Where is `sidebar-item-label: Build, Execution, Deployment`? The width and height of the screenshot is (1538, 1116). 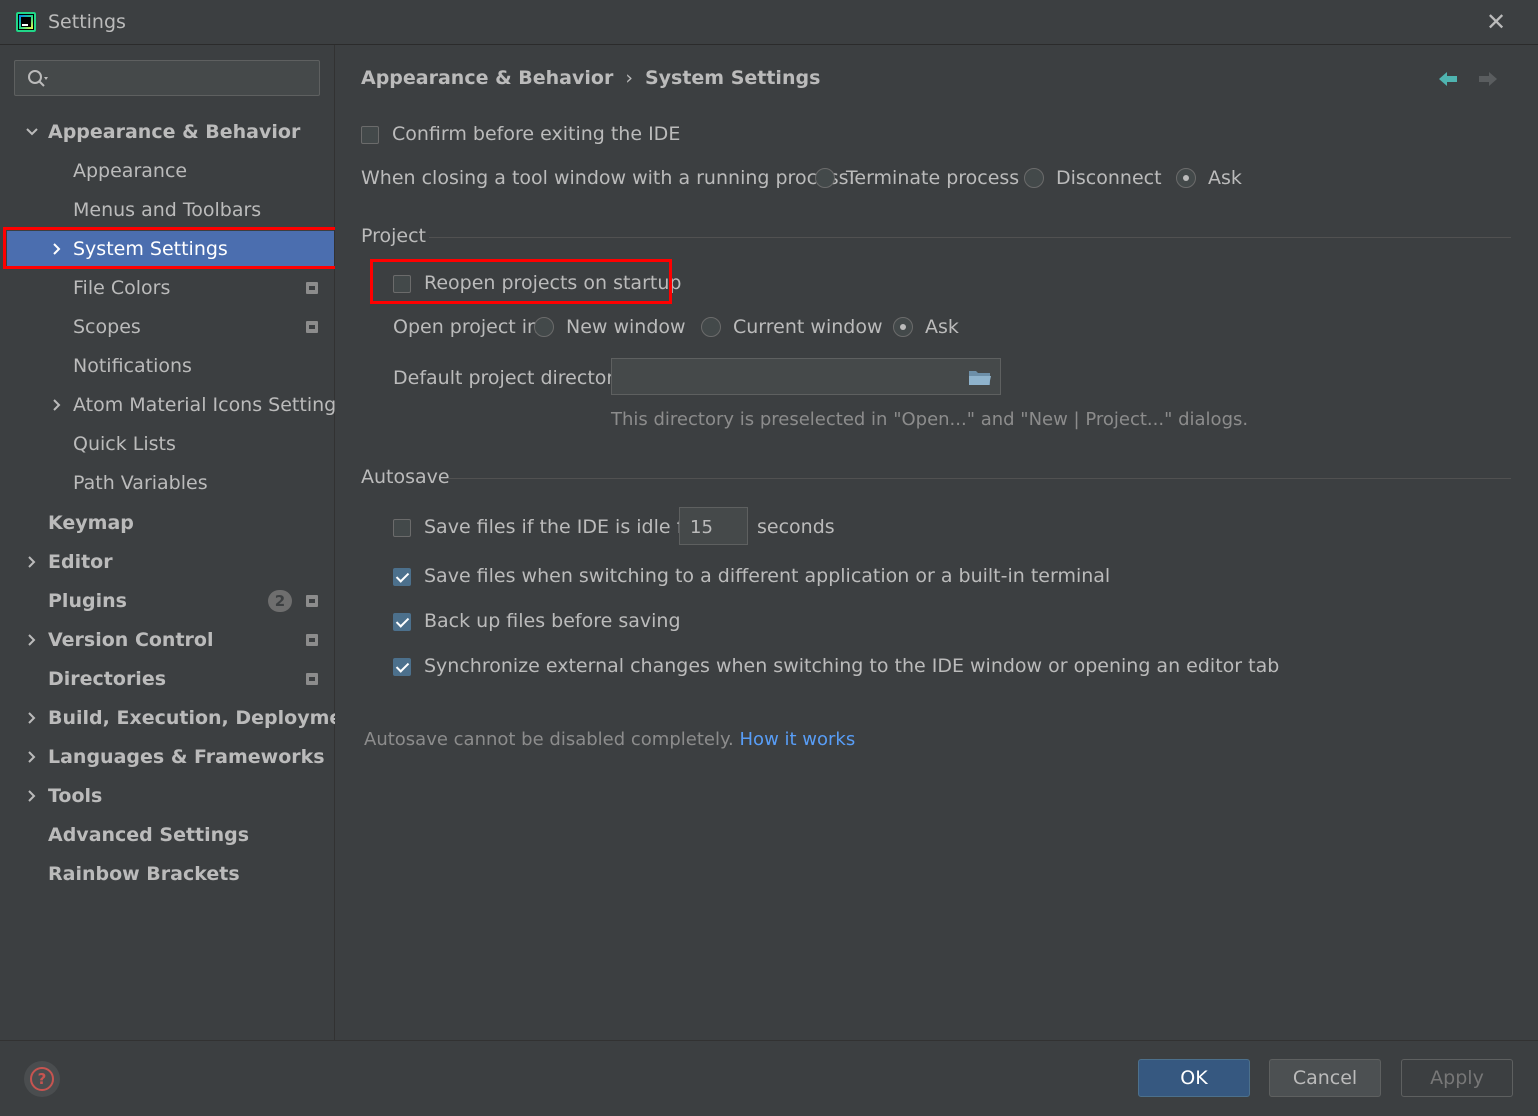
sidebar-item-label: Build, Execution, Deployment is located at coordinates (206, 718).